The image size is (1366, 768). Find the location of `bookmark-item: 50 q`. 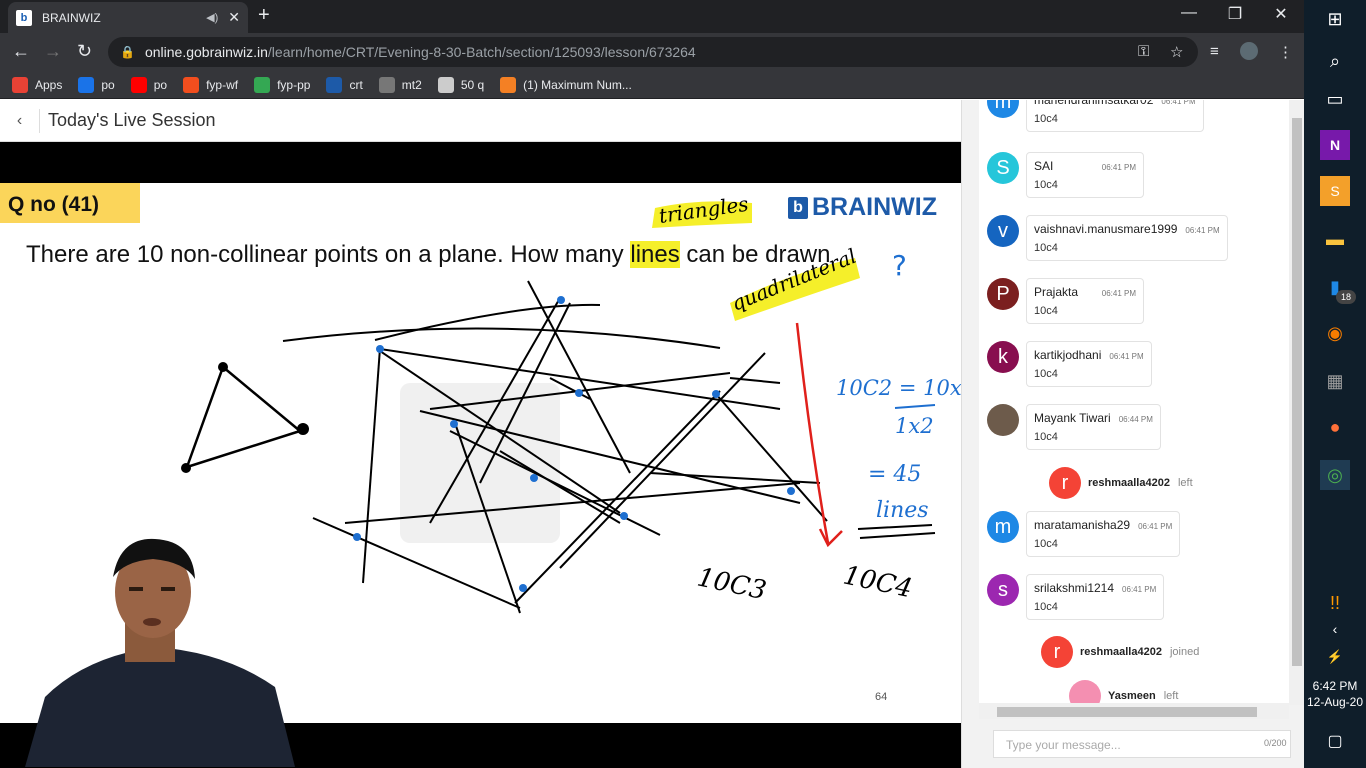

bookmark-item: 50 q is located at coordinates (461, 84).